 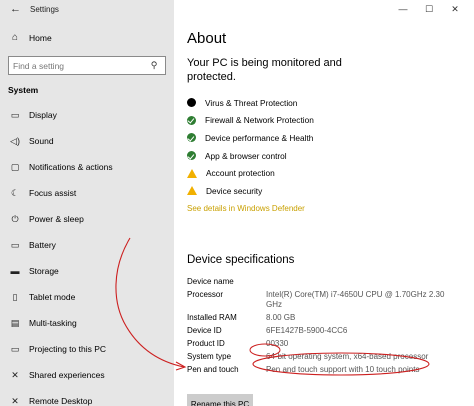 I want to click on title-bar: ← Settings — ☐ ✕, so click(x=237, y=9).